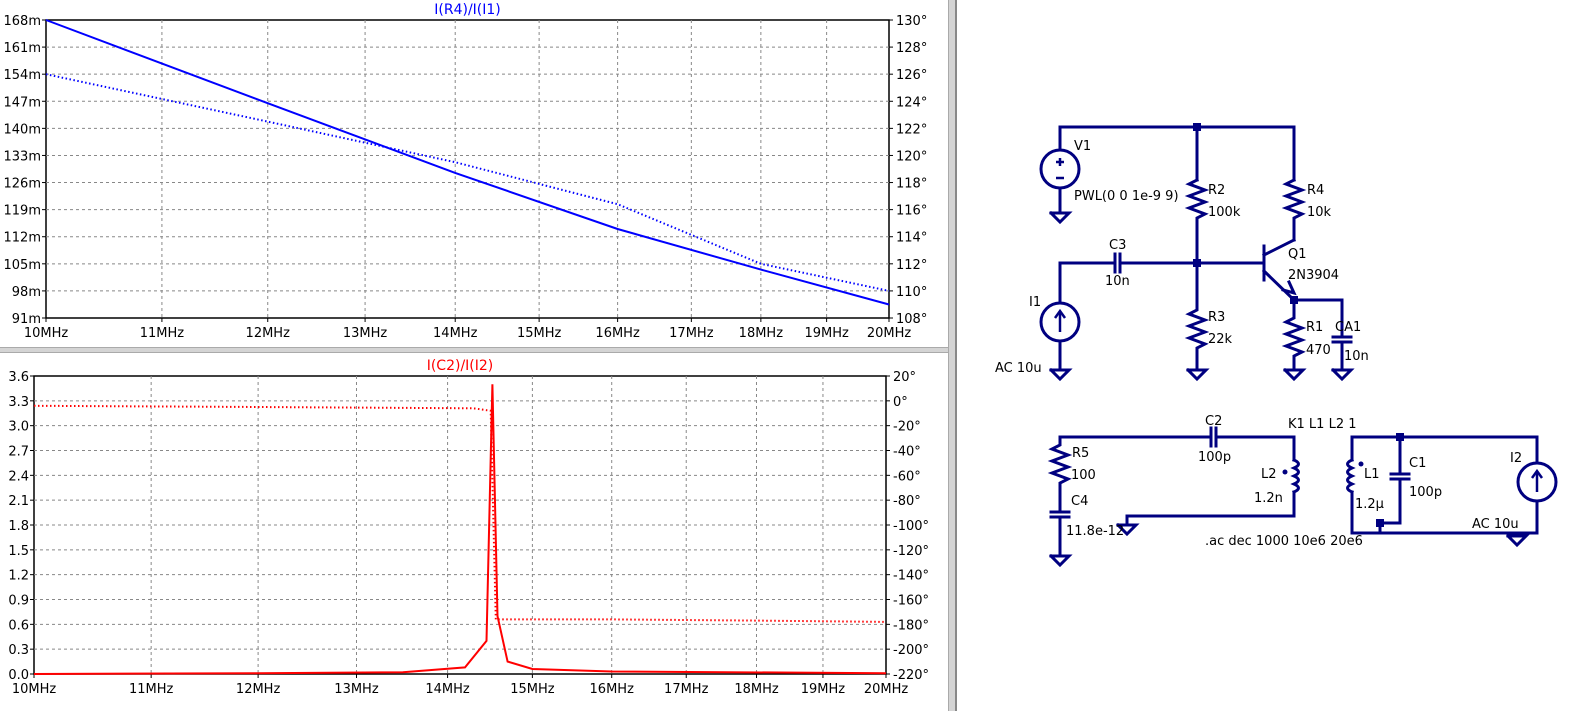 The image size is (1570, 715). What do you see at coordinates (18, 377) in the screenshot?
I see `y-tick-label-left: 3.6` at bounding box center [18, 377].